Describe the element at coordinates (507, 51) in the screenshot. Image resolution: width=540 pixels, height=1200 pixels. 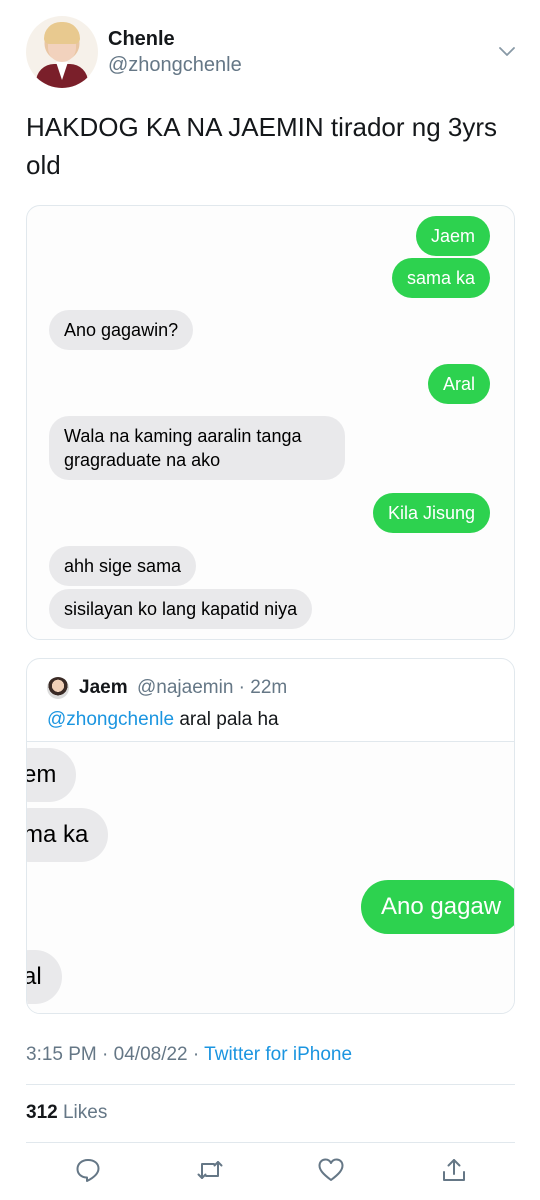
I see `chevron-down-icon` at that location.